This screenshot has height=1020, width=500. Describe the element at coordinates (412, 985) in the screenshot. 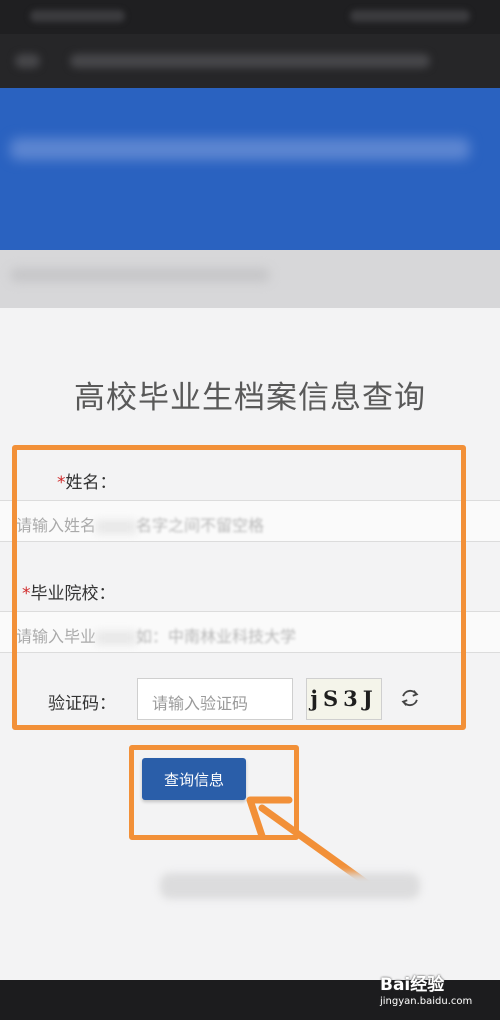

I see `watermark-brand: Bai经验` at that location.